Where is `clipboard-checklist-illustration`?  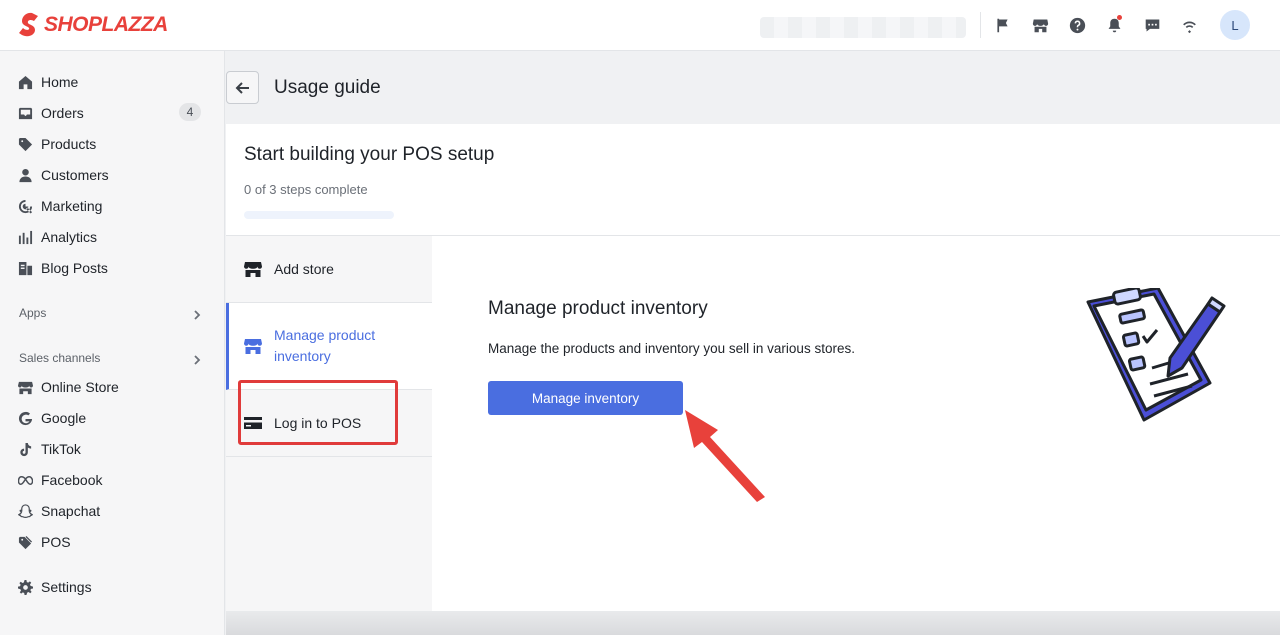
clipboard-checklist-illustration is located at coordinates (1156, 355).